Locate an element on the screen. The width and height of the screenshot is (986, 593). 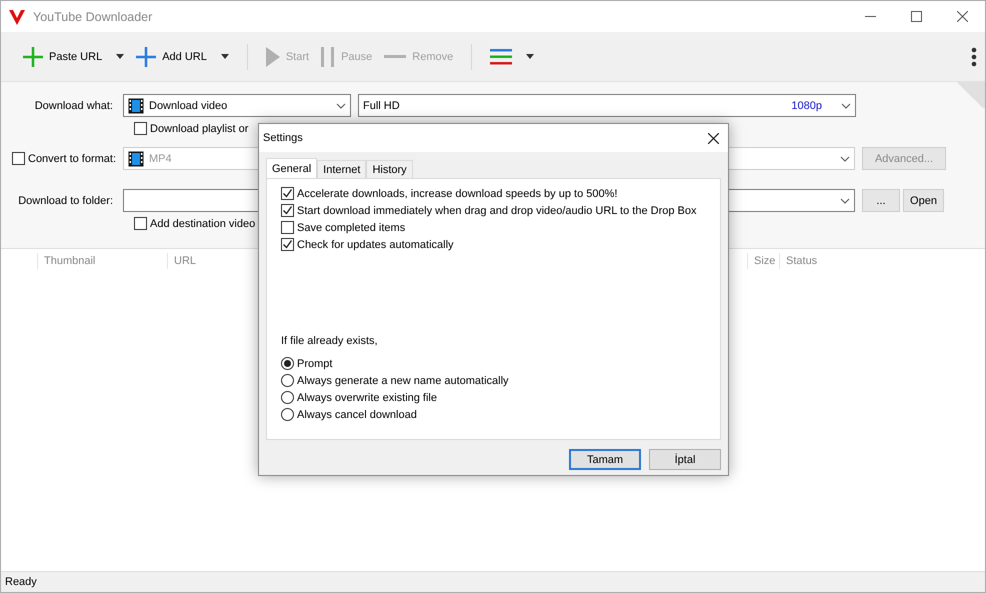
option-label: Always cancel download is located at coordinates (357, 414).